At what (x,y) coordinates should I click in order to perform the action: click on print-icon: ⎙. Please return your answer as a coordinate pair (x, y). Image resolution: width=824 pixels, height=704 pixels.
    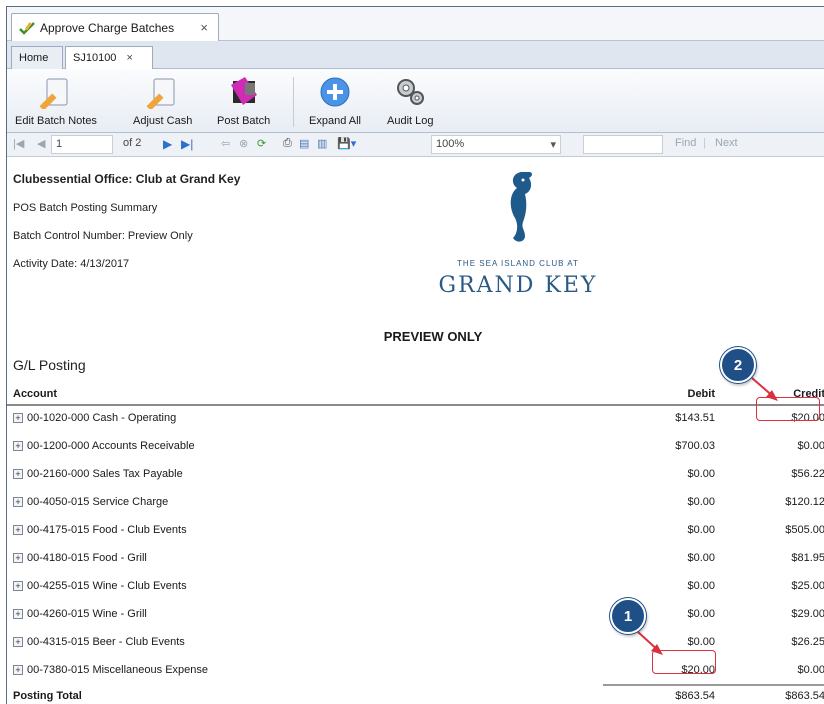
    Looking at the image, I should click on (287, 143).